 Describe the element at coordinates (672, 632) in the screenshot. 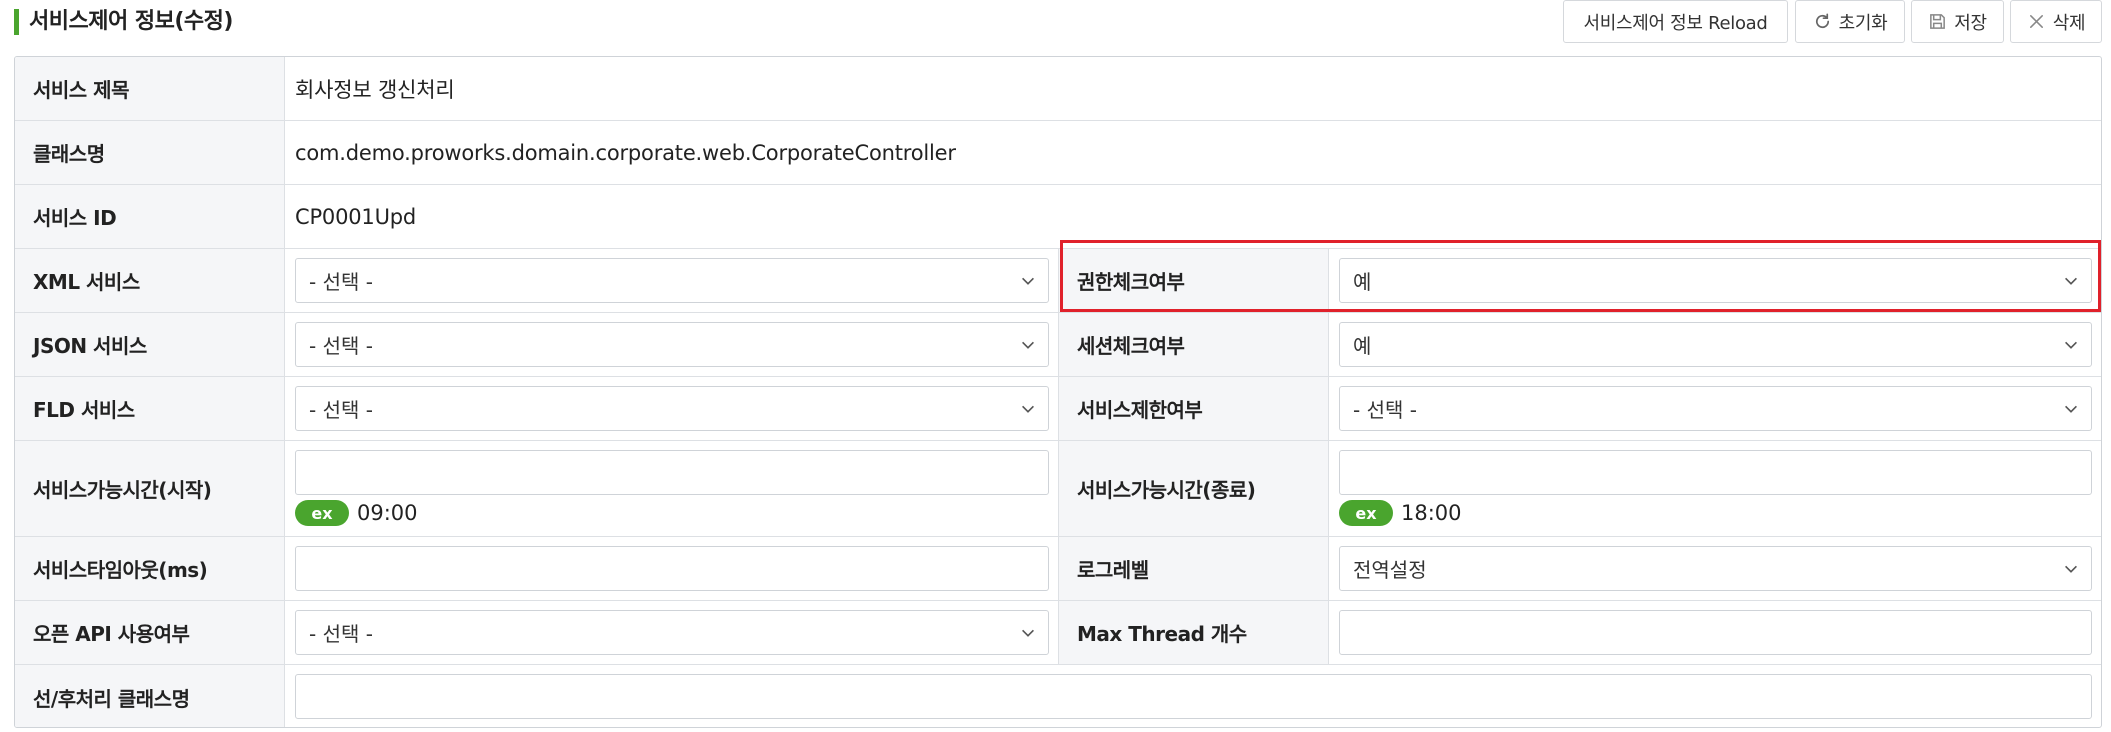

I see `open-api-select: - 선택 -` at that location.